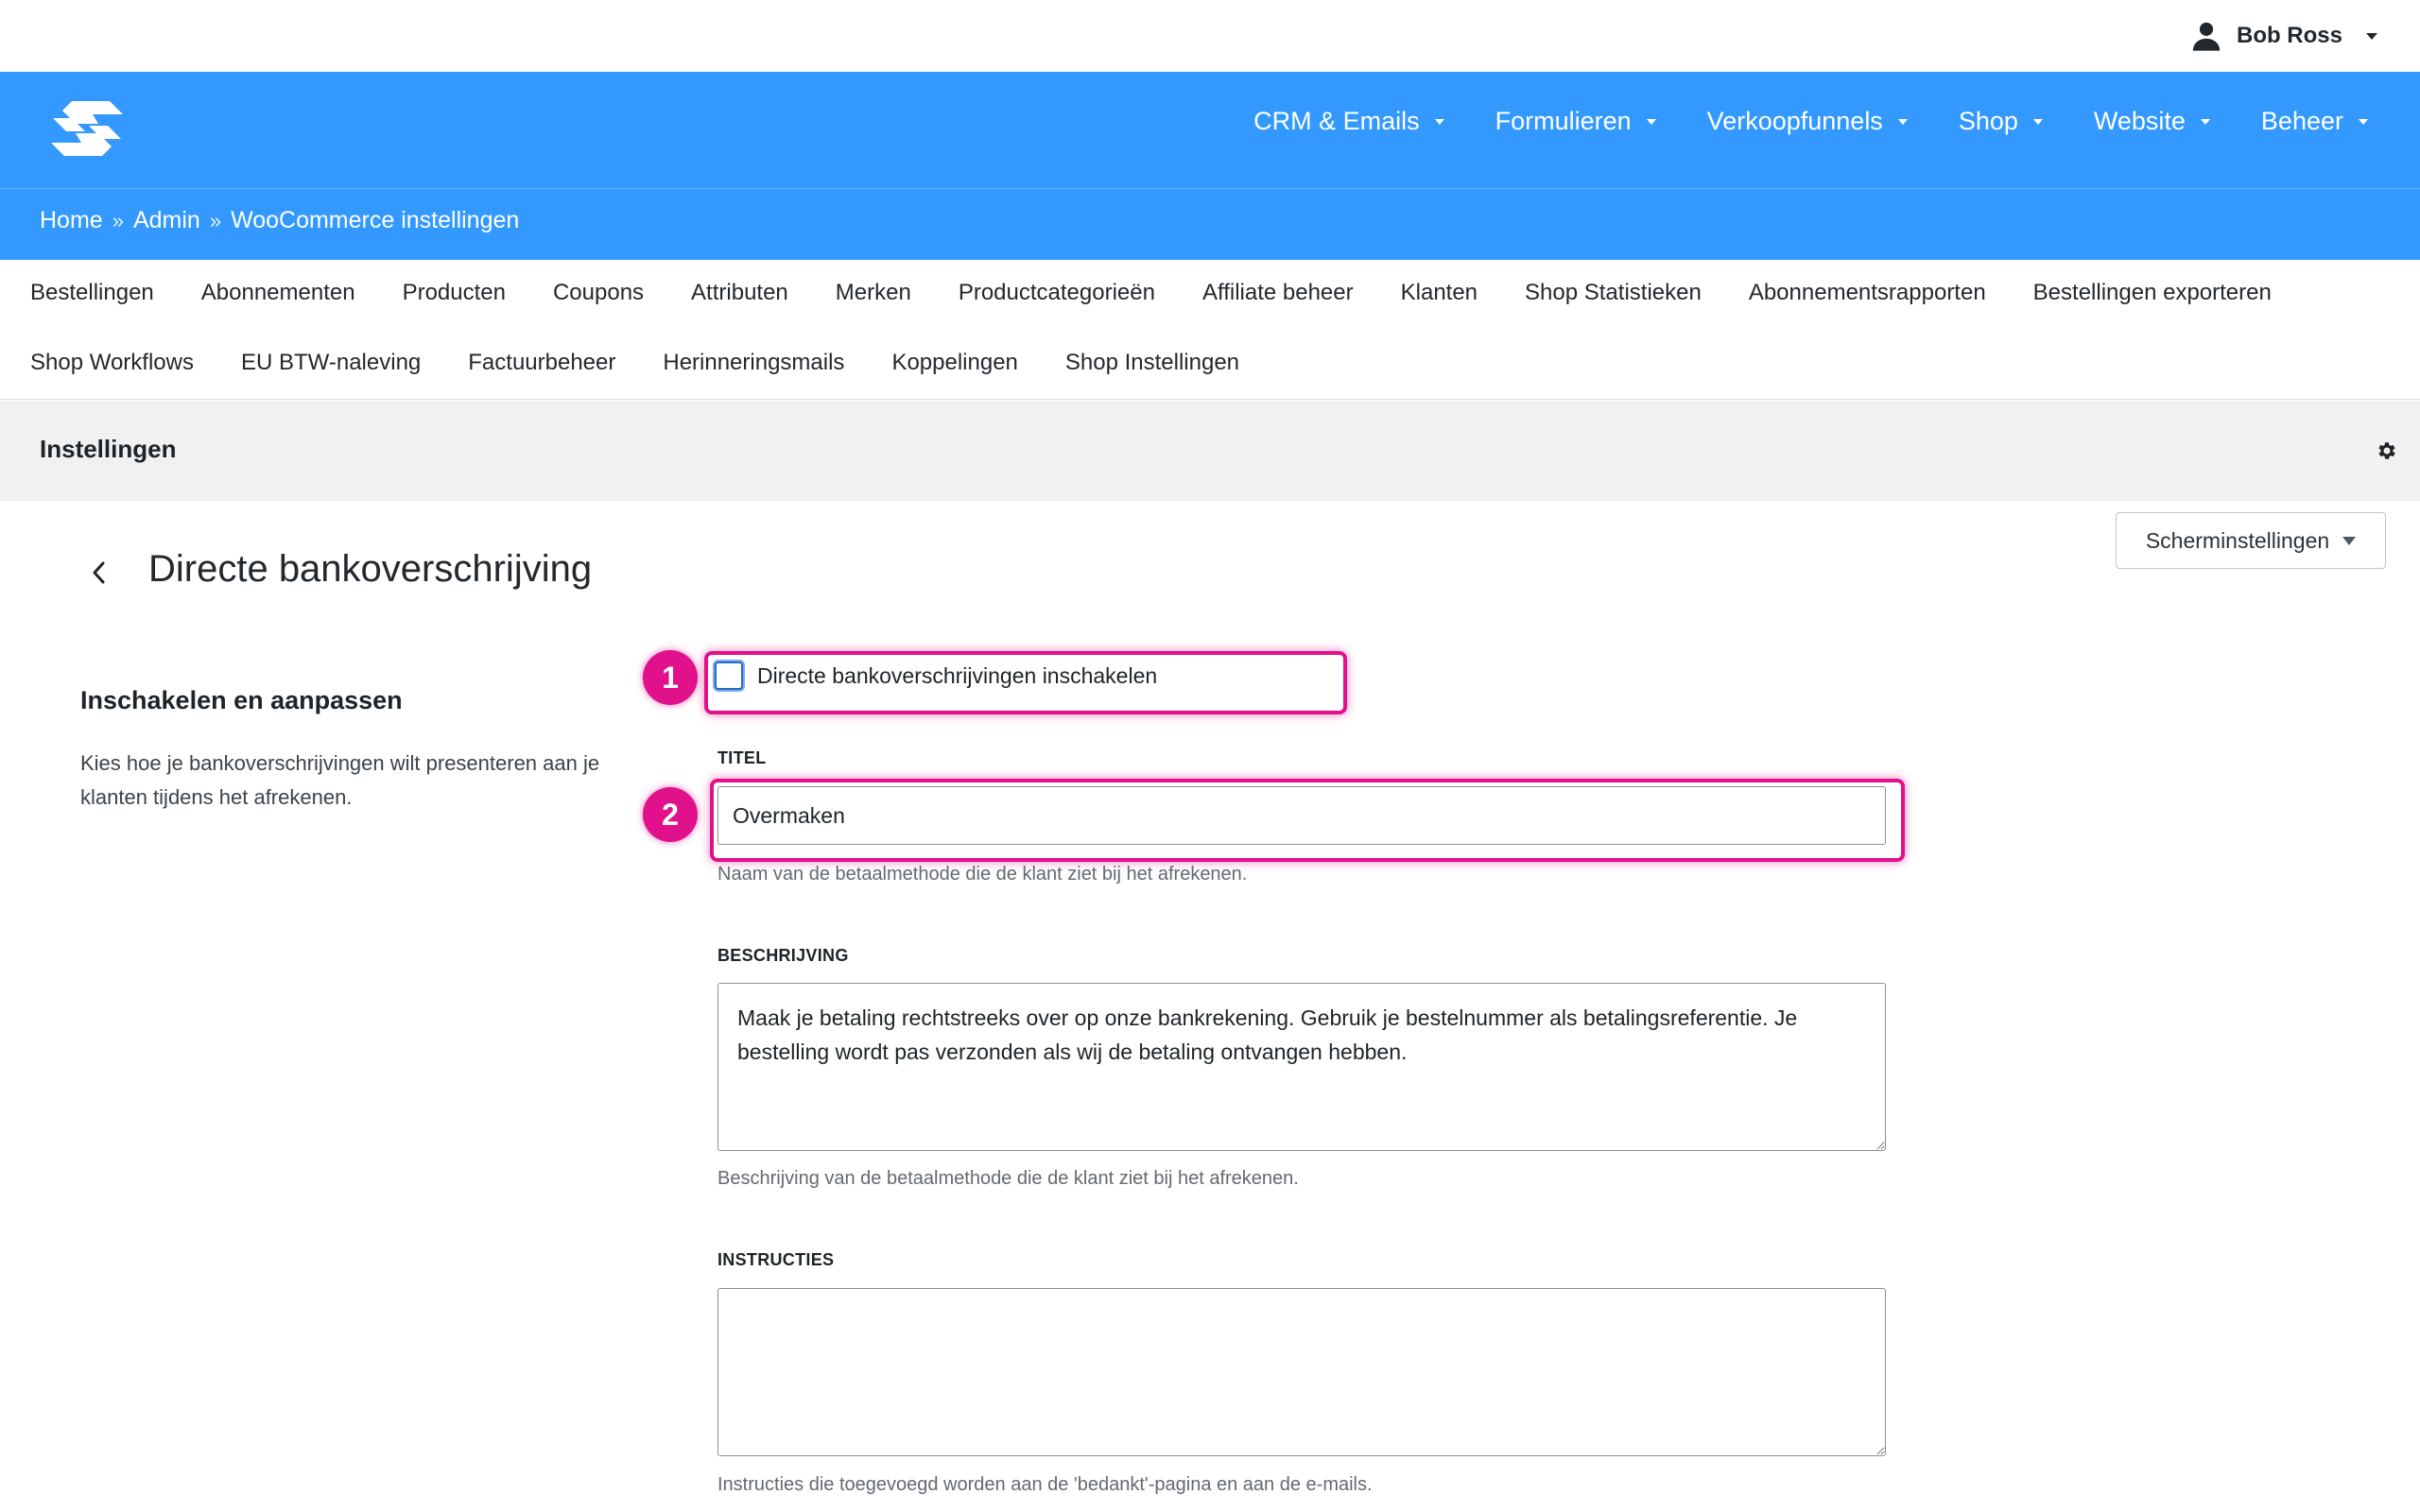 The width and height of the screenshot is (2420, 1512). I want to click on subnav-shop-workflows: Shop Workflows, so click(112, 363).